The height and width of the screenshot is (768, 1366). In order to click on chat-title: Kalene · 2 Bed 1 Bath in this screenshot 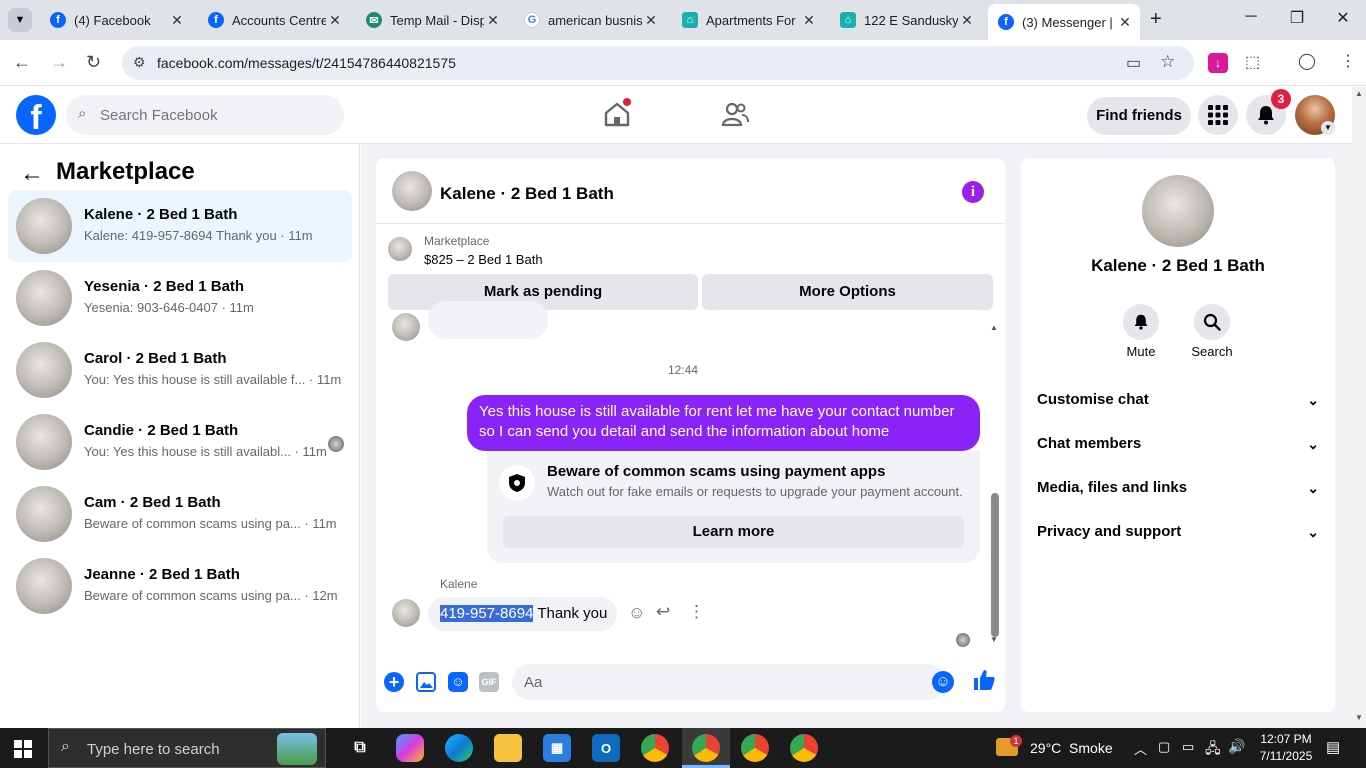, I will do `click(527, 194)`.